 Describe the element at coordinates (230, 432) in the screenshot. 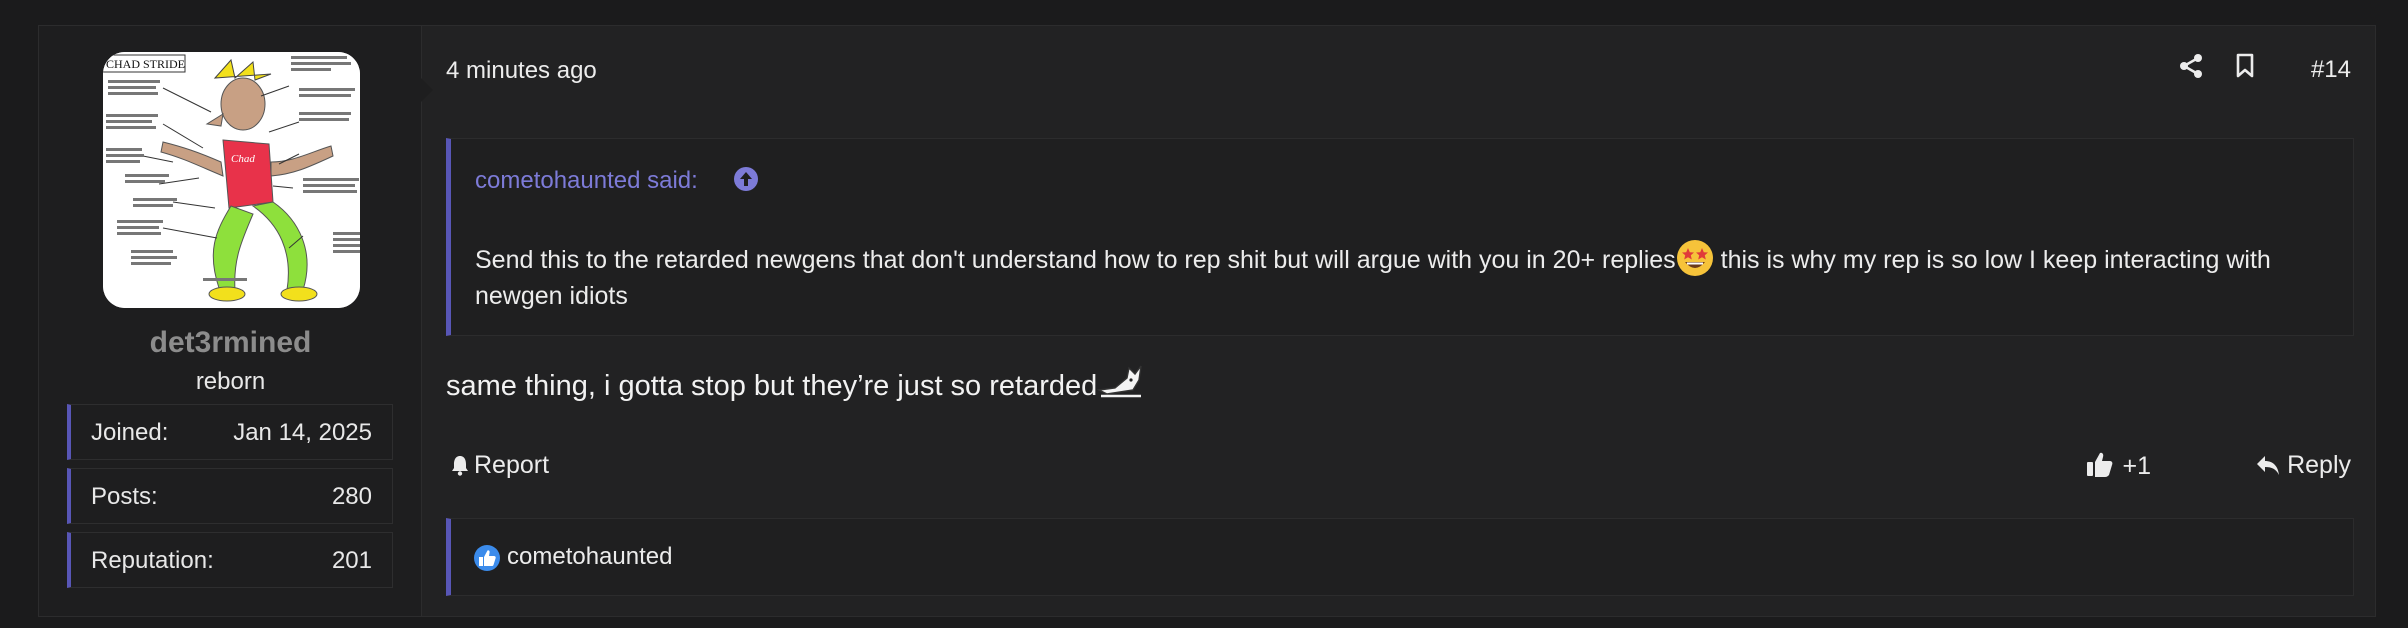

I see `stat-joined: Joined: Jan 14, 2025` at that location.